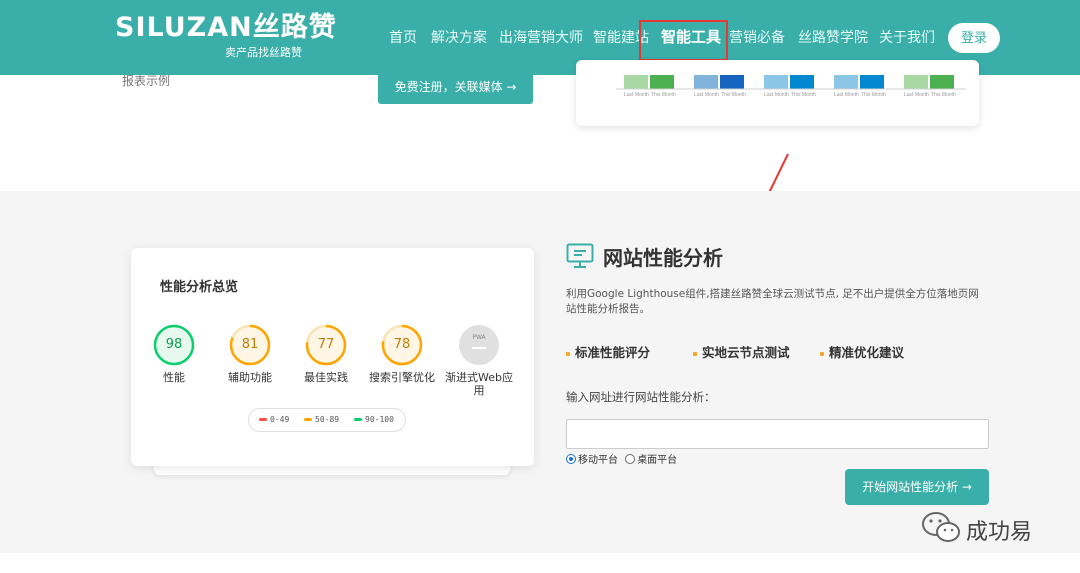  What do you see at coordinates (321, 419) in the screenshot?
I see `legend-item-average: 50-89` at bounding box center [321, 419].